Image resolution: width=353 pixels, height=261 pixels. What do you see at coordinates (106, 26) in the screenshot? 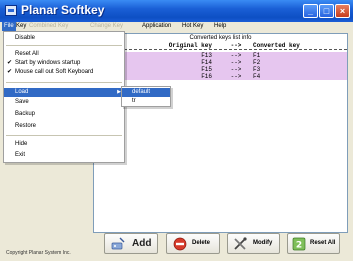
I see `menu-change-key: Change Key` at bounding box center [106, 26].